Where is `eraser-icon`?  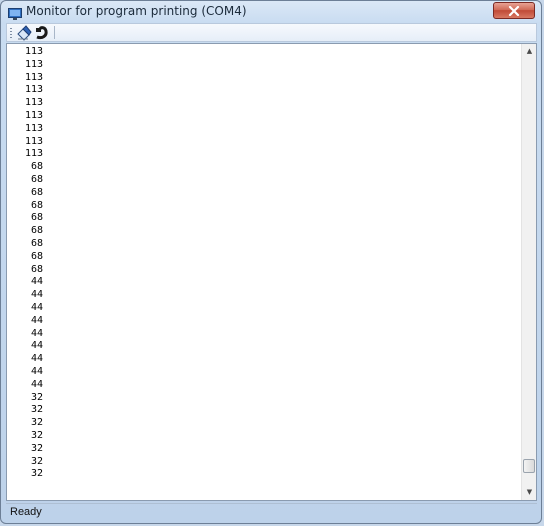 eraser-icon is located at coordinates (24, 33).